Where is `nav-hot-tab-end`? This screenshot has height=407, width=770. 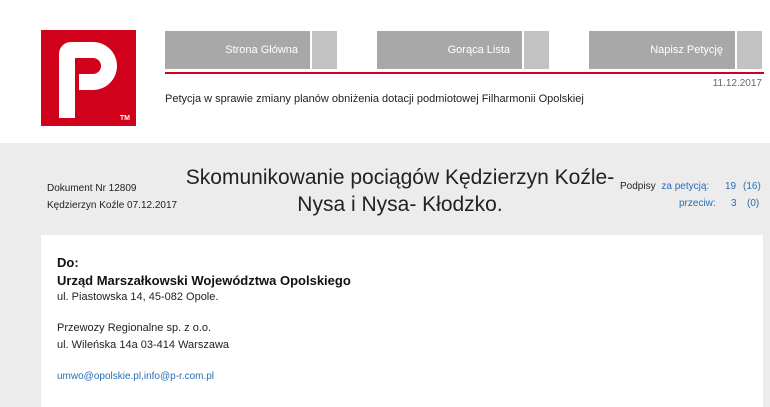
nav-hot-tab-end is located at coordinates (536, 50).